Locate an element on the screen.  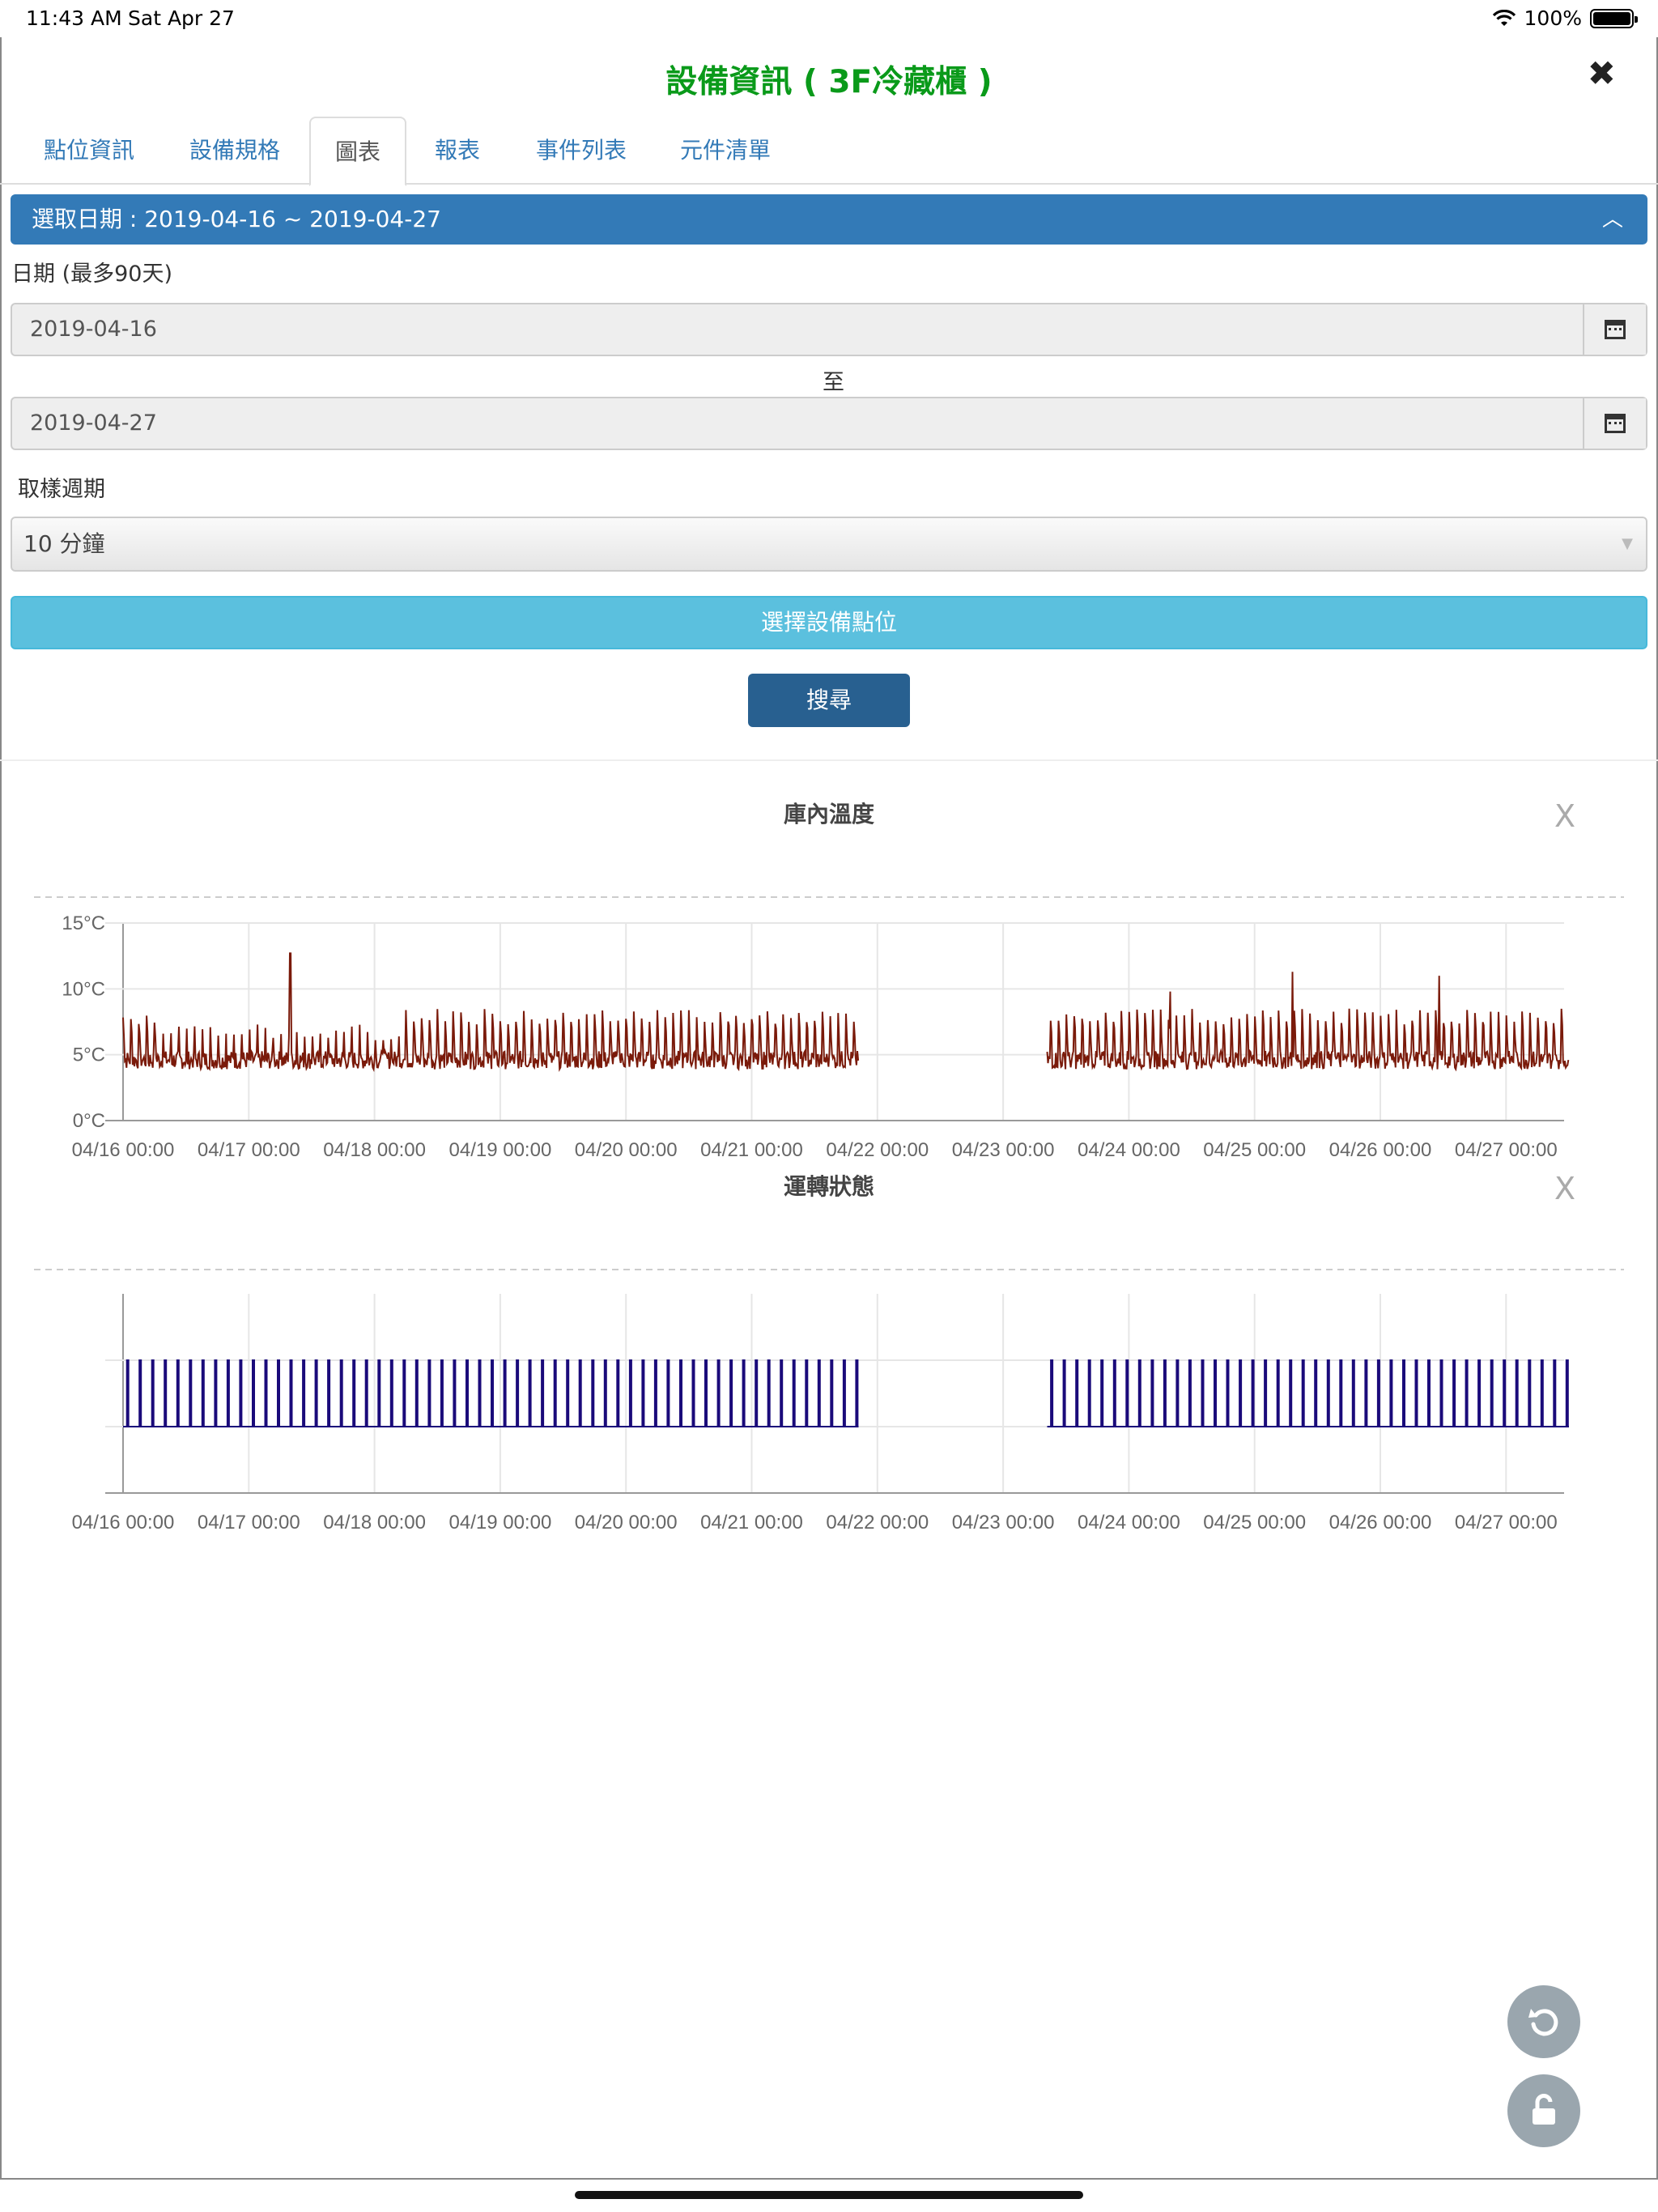
refresh-icon is located at coordinates (1543, 2023).